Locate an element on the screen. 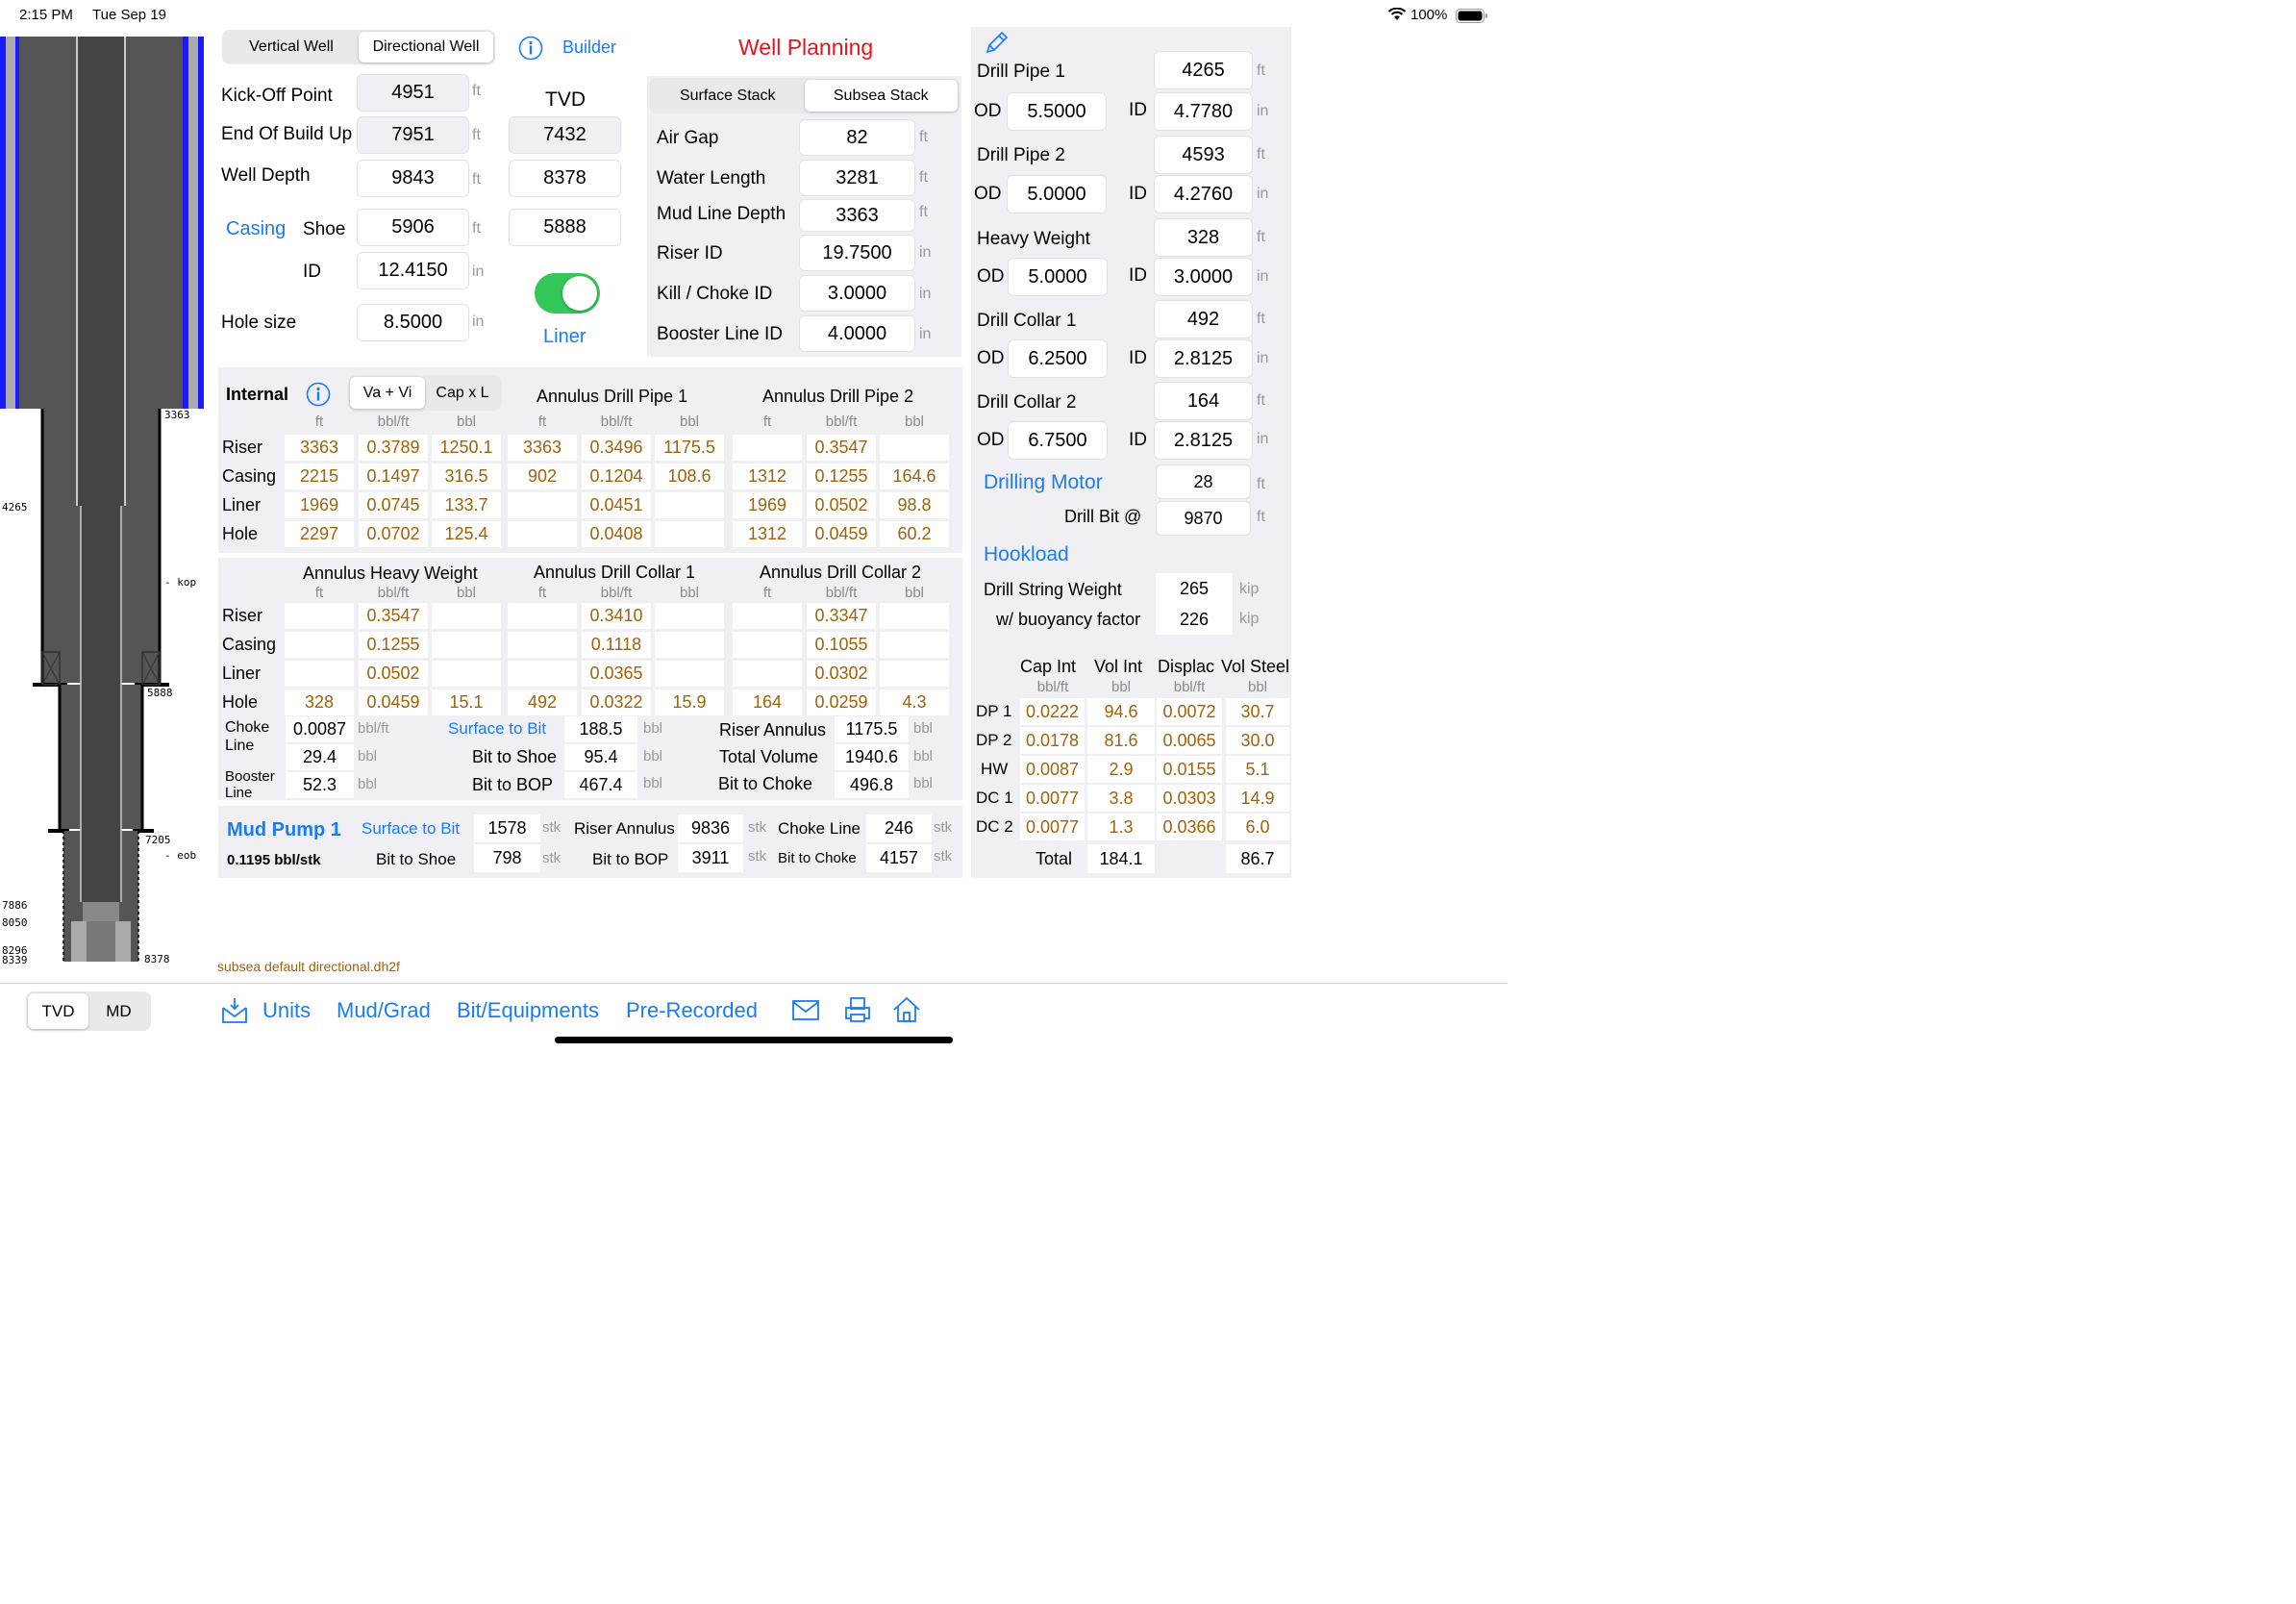 This screenshot has width=2296, height=1604. heavy-weight-od: 5.0000 is located at coordinates (1058, 277).